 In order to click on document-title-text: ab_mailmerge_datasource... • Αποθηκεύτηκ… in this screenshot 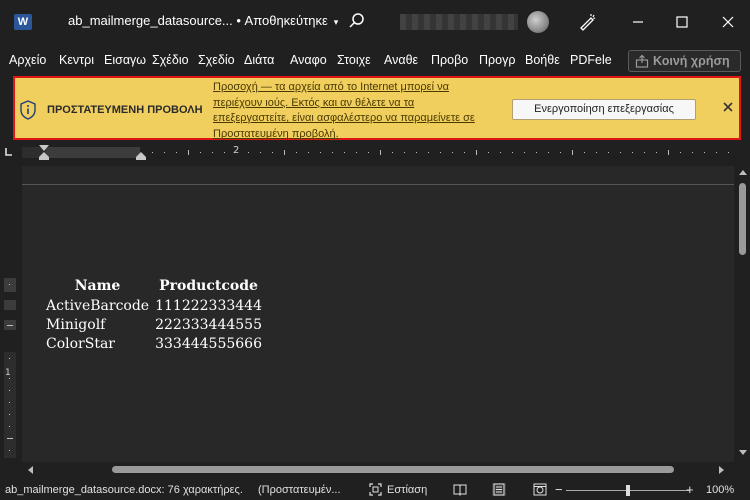, I will do `click(198, 20)`.